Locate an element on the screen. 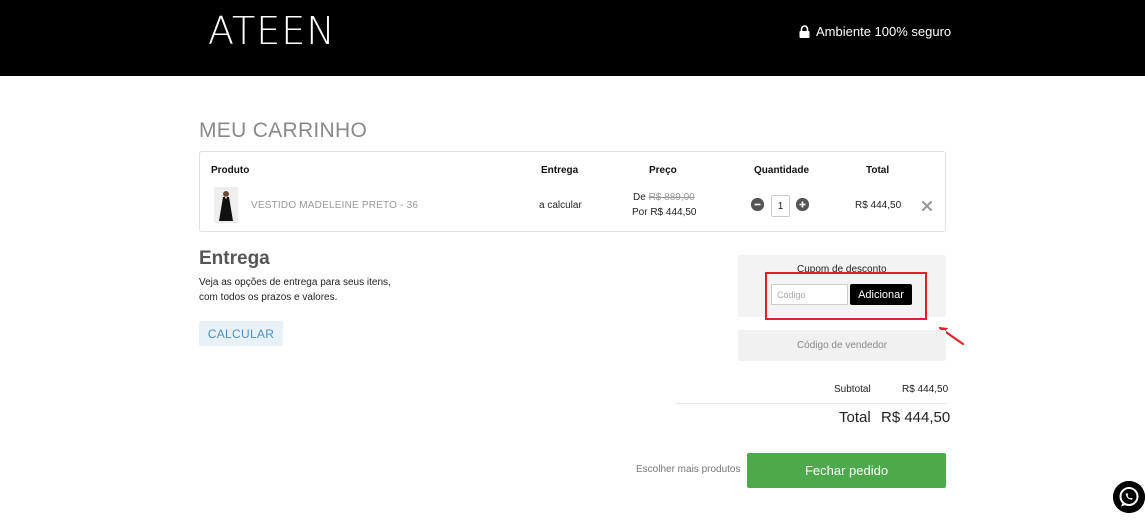 This screenshot has width=1145, height=525. continue-shopping-link: Escolher mais produtos is located at coordinates (688, 469).